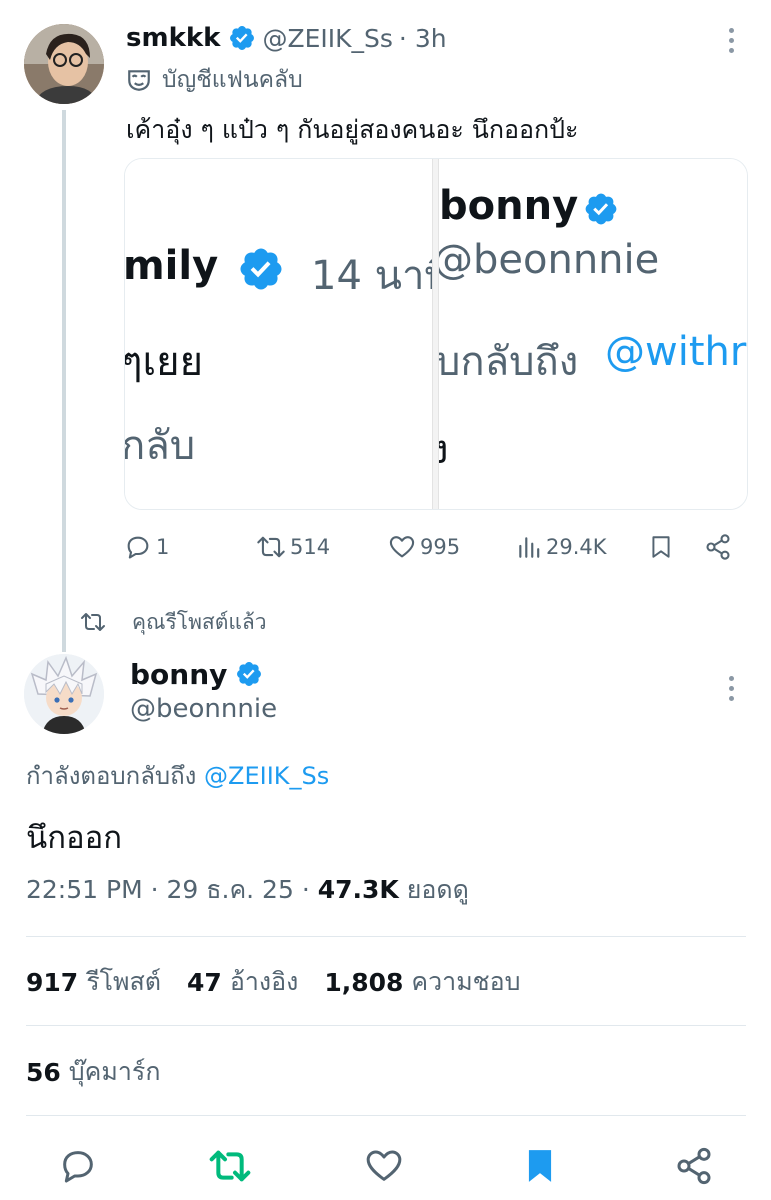  I want to click on divider-middle, so click(386, 1025).